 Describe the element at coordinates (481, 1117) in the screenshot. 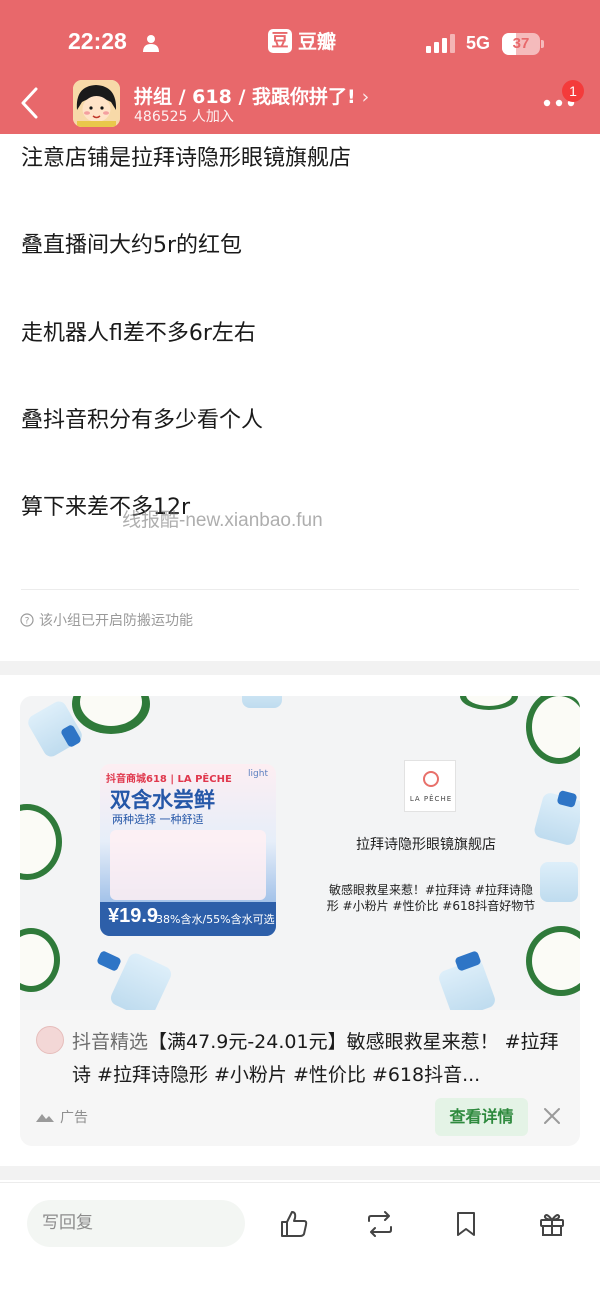

I see `view-details-button: 查看详情` at that location.